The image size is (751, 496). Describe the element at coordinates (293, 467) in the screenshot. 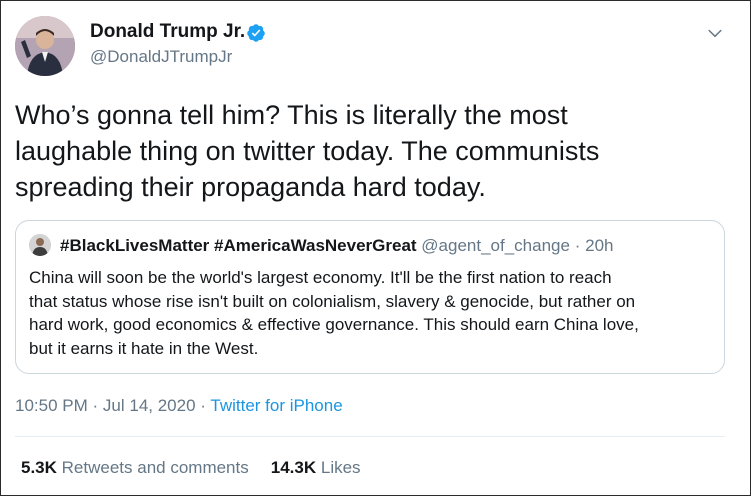

I see `likes-count: 14.3K` at that location.